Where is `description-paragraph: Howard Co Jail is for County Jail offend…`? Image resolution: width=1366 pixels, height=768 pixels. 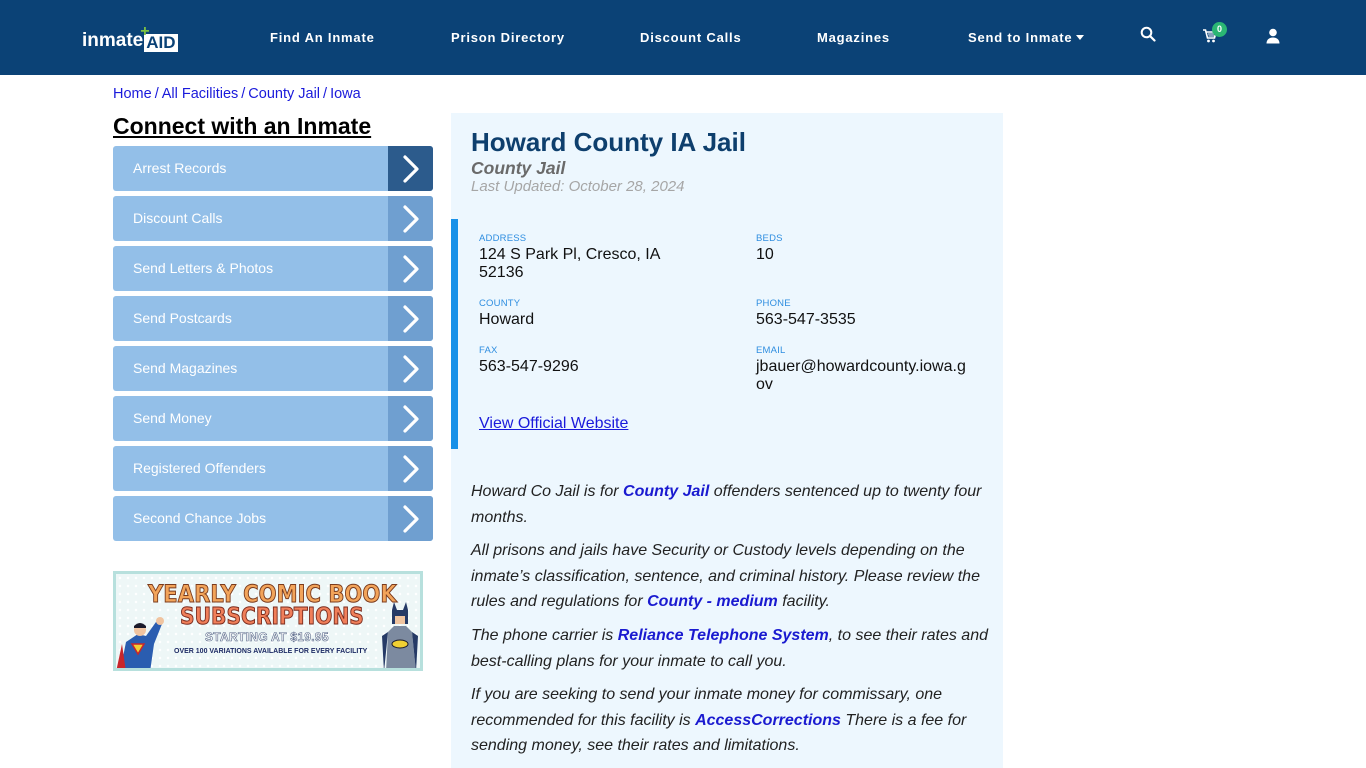
description-paragraph: Howard Co Jail is for County Jail offend… is located at coordinates (733, 504).